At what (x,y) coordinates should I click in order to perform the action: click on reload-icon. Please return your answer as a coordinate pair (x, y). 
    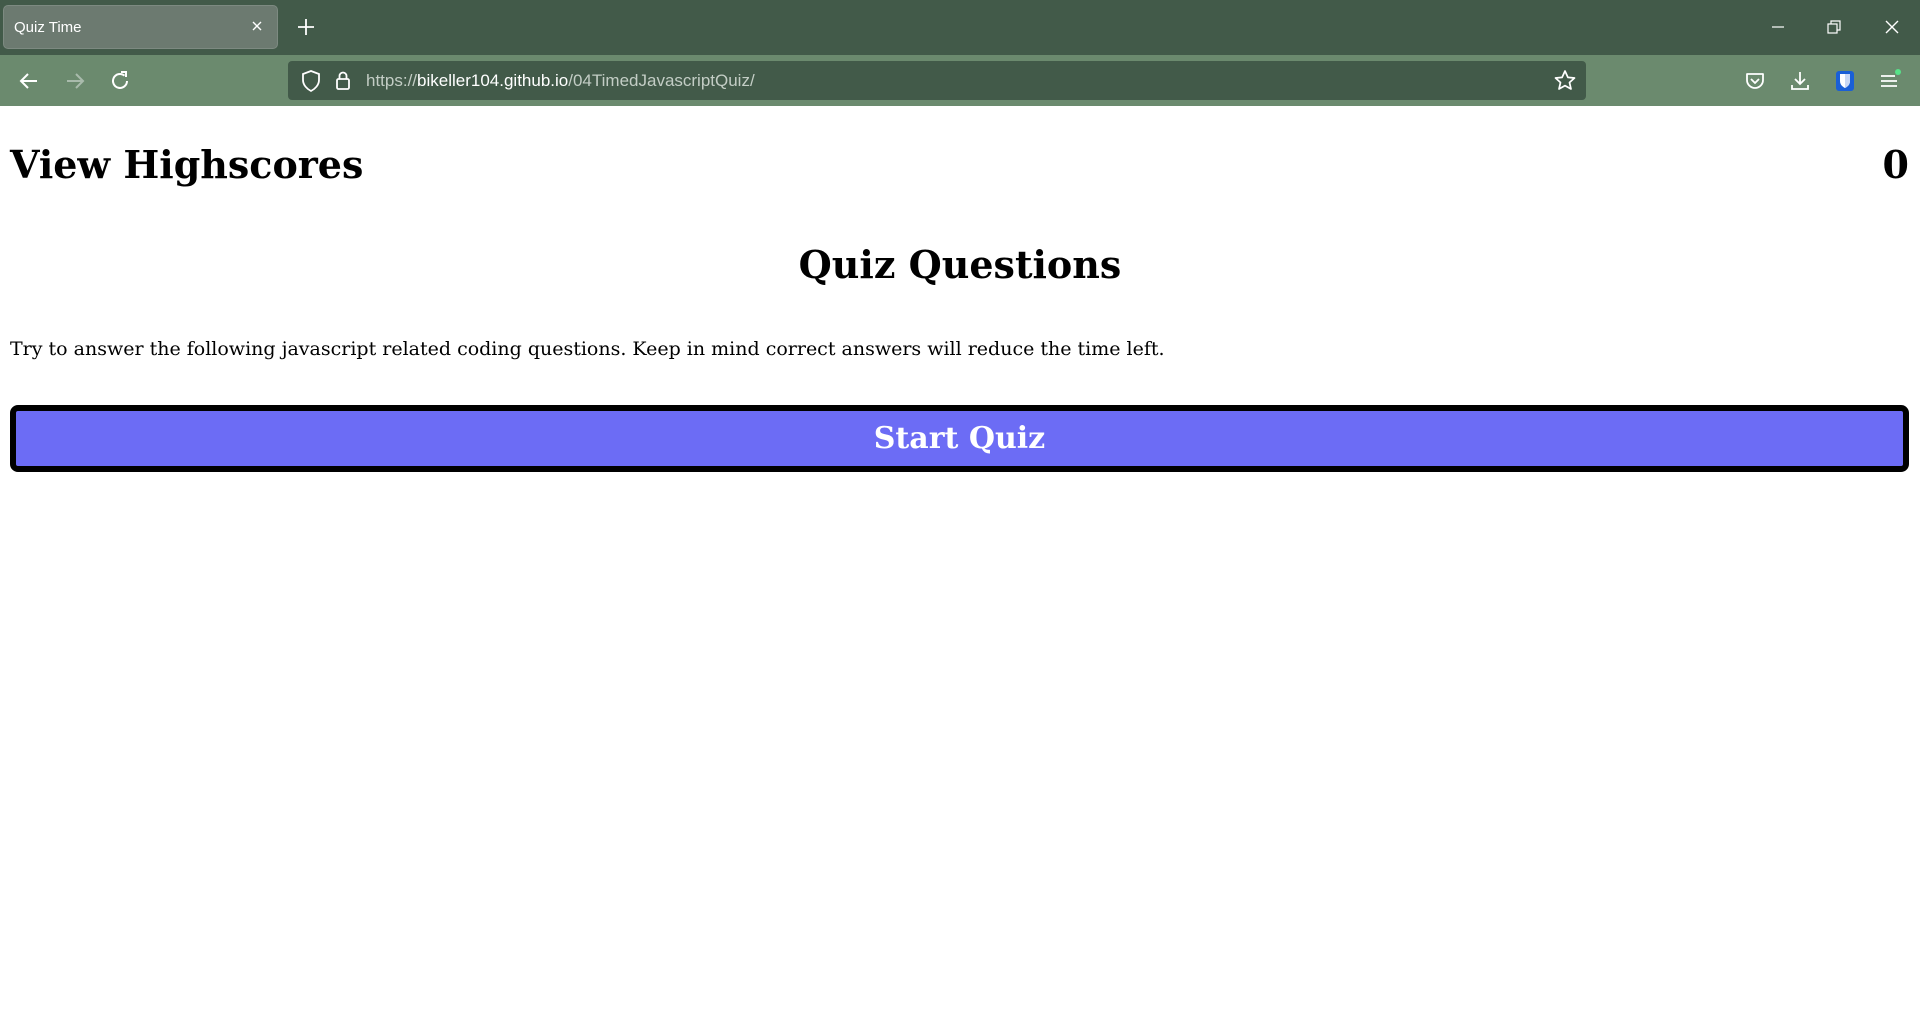
    Looking at the image, I should click on (120, 81).